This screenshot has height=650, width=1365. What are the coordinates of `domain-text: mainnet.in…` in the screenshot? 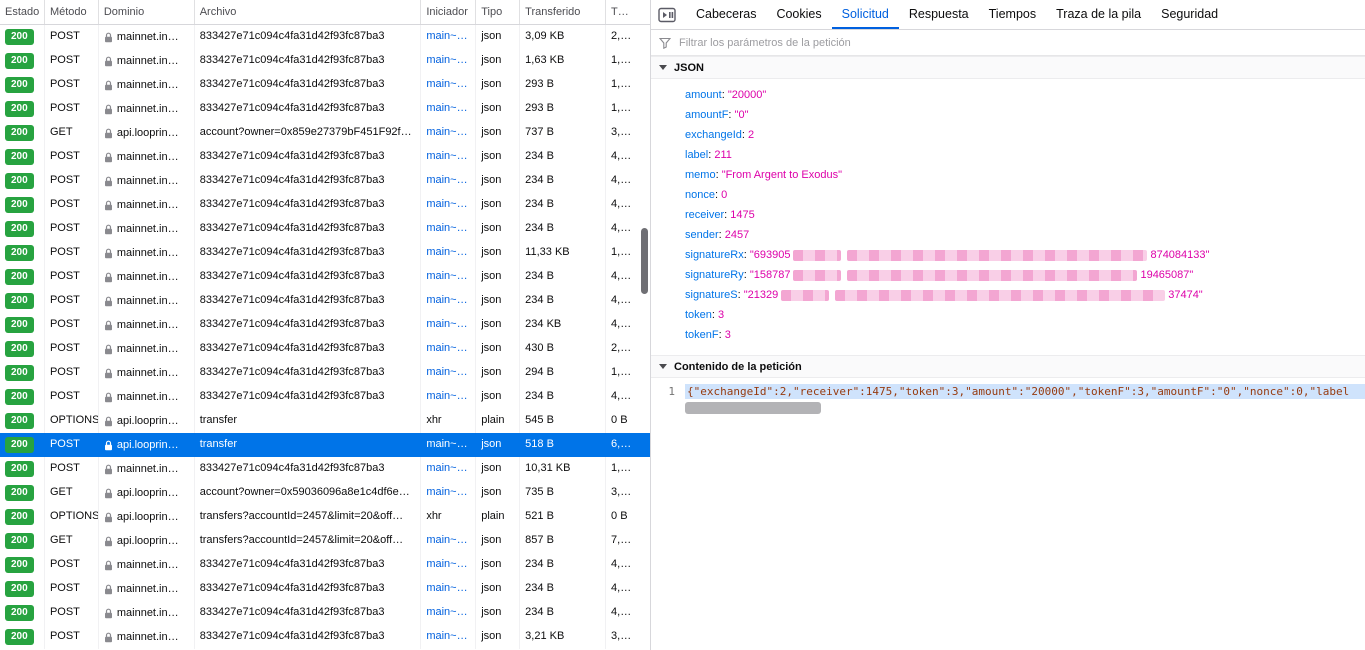 It's located at (147, 612).